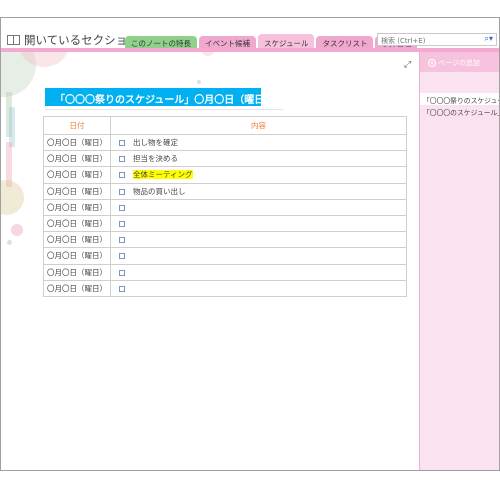  I want to click on search-input: 検索 (Ctrl+E) ⌕▾, so click(437, 39).